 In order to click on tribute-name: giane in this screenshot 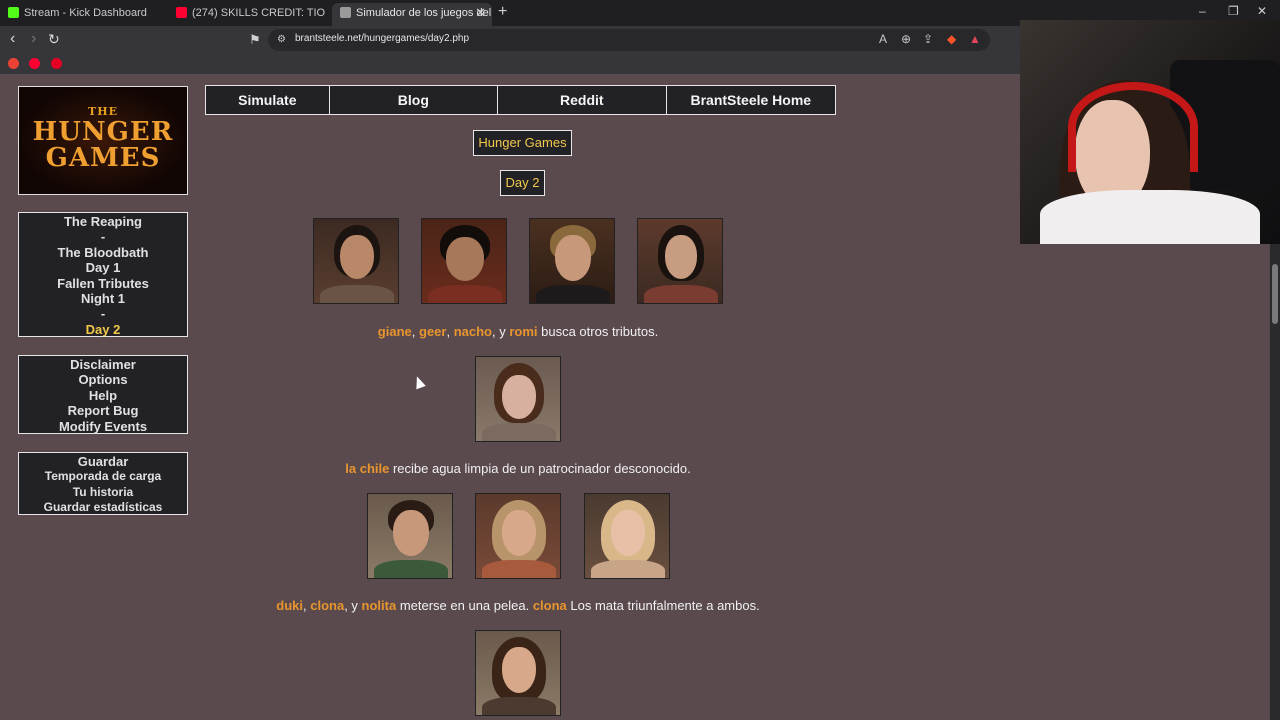, I will do `click(394, 331)`.